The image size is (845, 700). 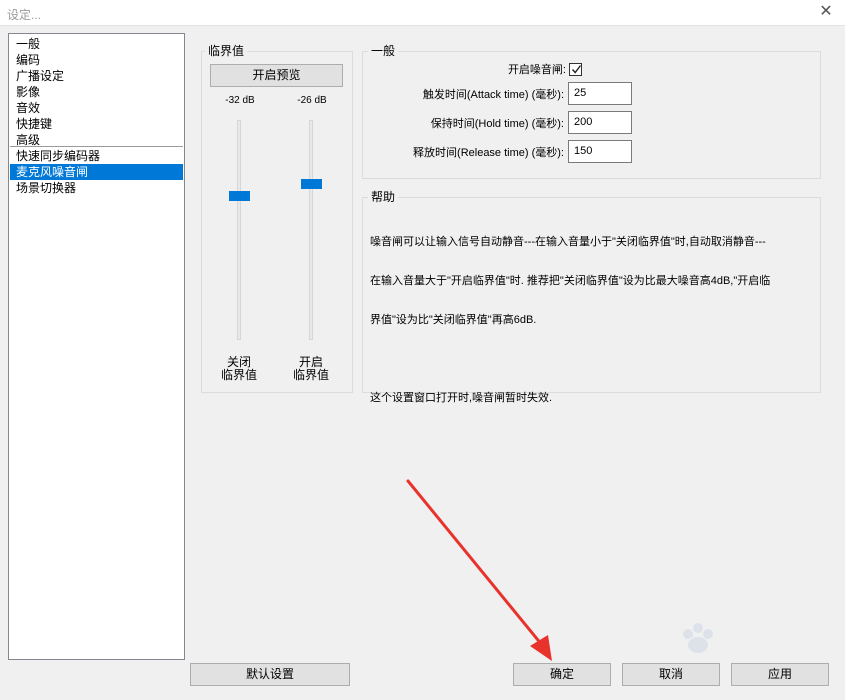 What do you see at coordinates (96, 76) in the screenshot?
I see `sidebar-item-broadcast: 广播设定` at bounding box center [96, 76].